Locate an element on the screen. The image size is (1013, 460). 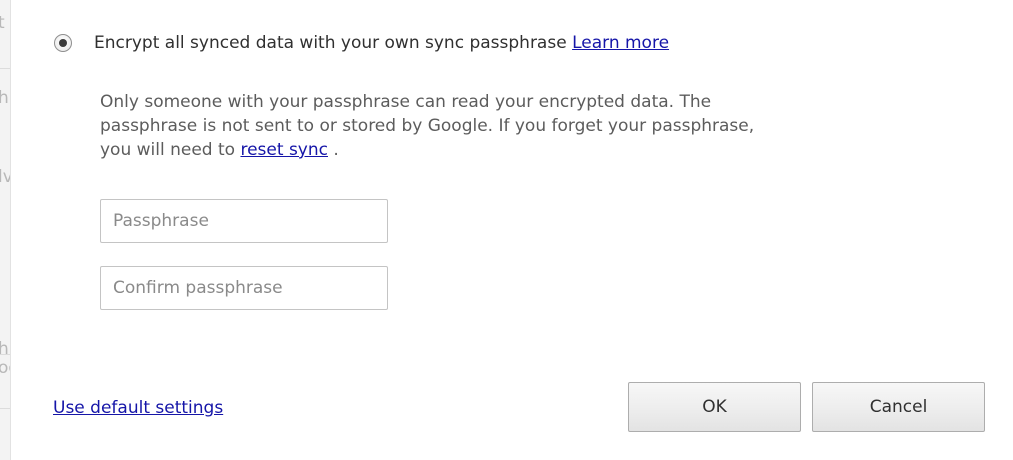
learn-more-link: Learn more is located at coordinates (620, 43).